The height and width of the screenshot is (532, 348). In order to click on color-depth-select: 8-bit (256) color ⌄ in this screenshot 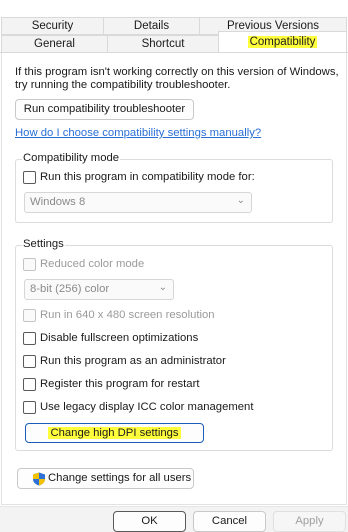, I will do `click(99, 289)`.